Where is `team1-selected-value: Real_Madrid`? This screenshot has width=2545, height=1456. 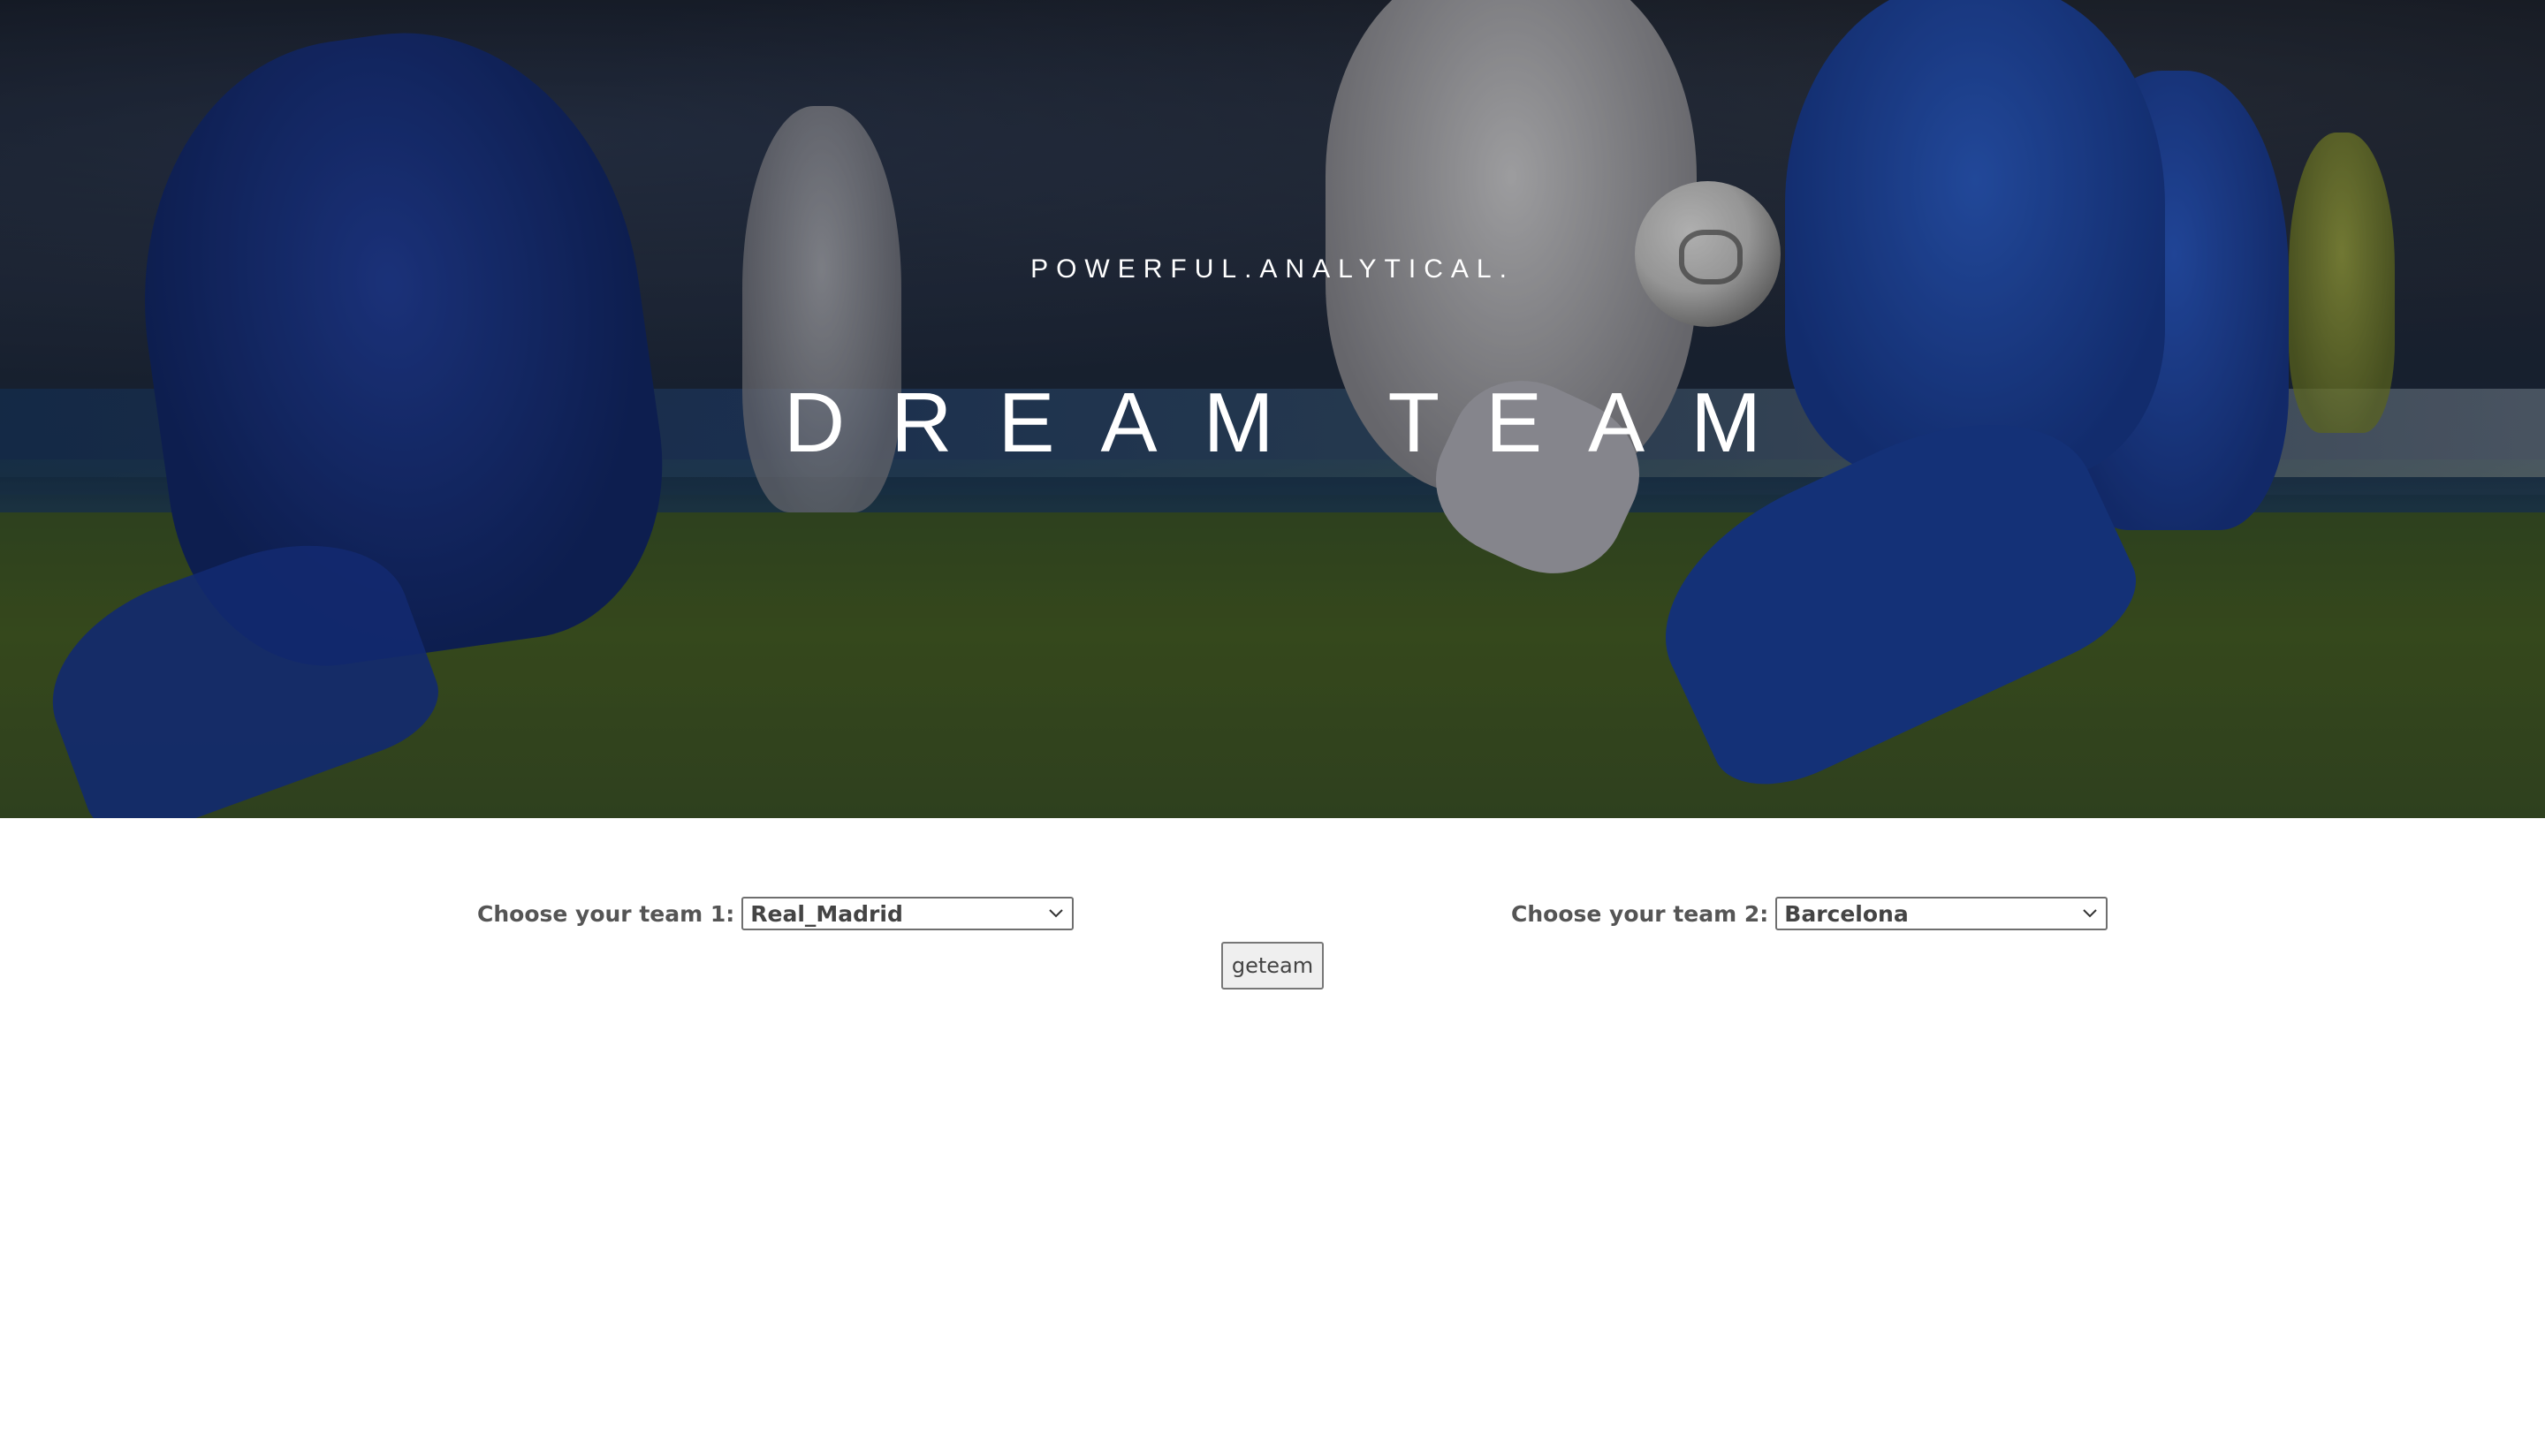
team1-selected-value: Real_Madrid is located at coordinates (826, 913).